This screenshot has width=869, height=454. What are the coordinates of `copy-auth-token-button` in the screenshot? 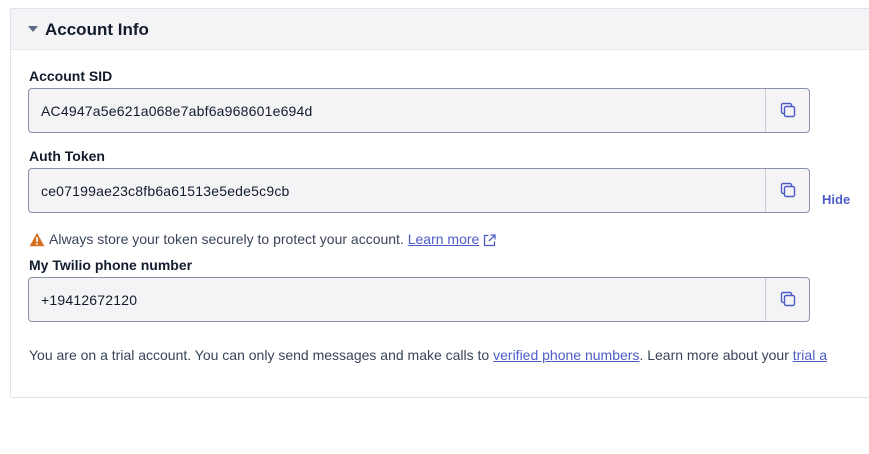 It's located at (787, 190).